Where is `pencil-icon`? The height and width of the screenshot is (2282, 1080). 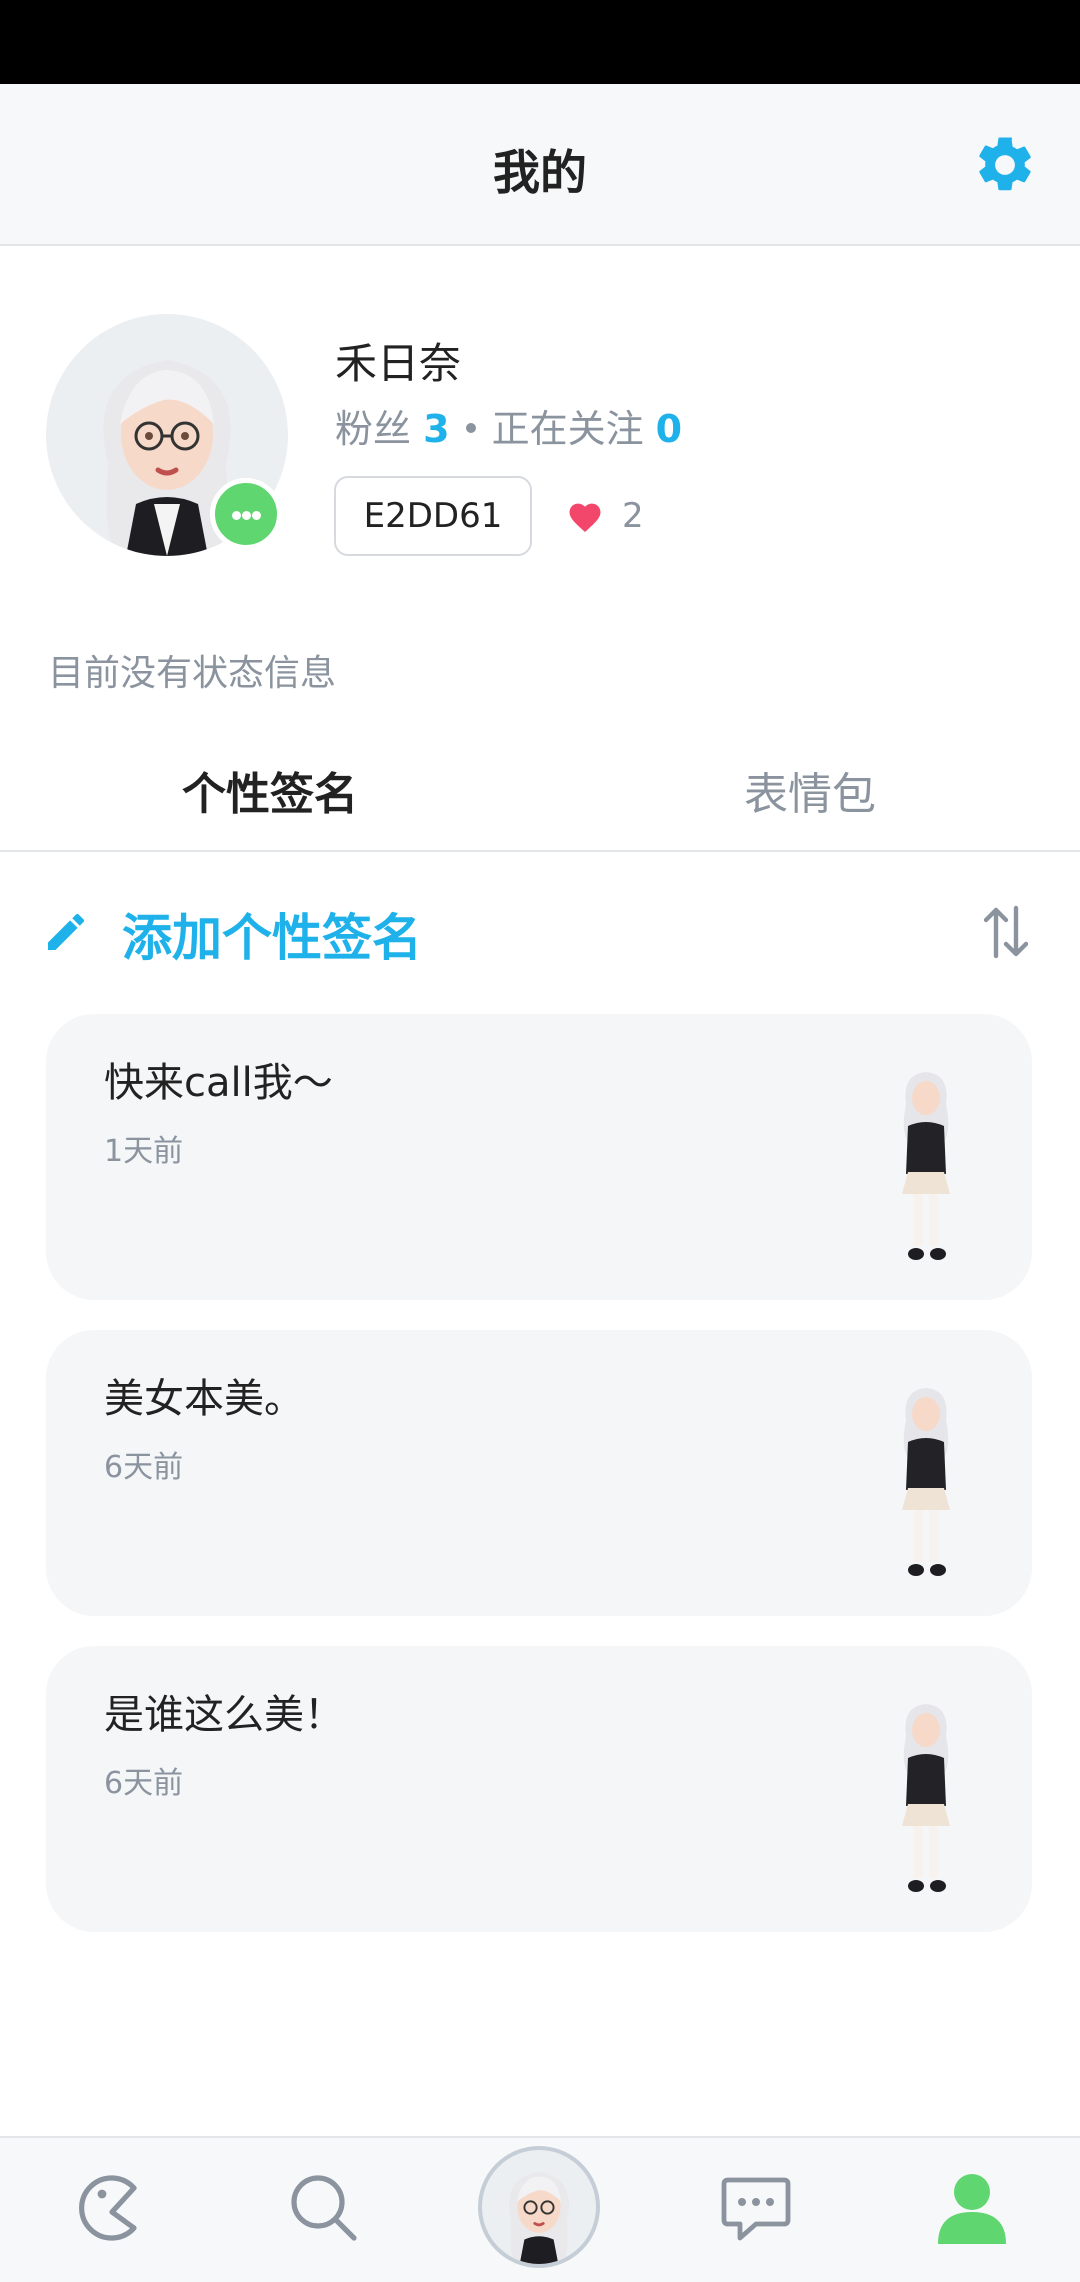 pencil-icon is located at coordinates (66, 931).